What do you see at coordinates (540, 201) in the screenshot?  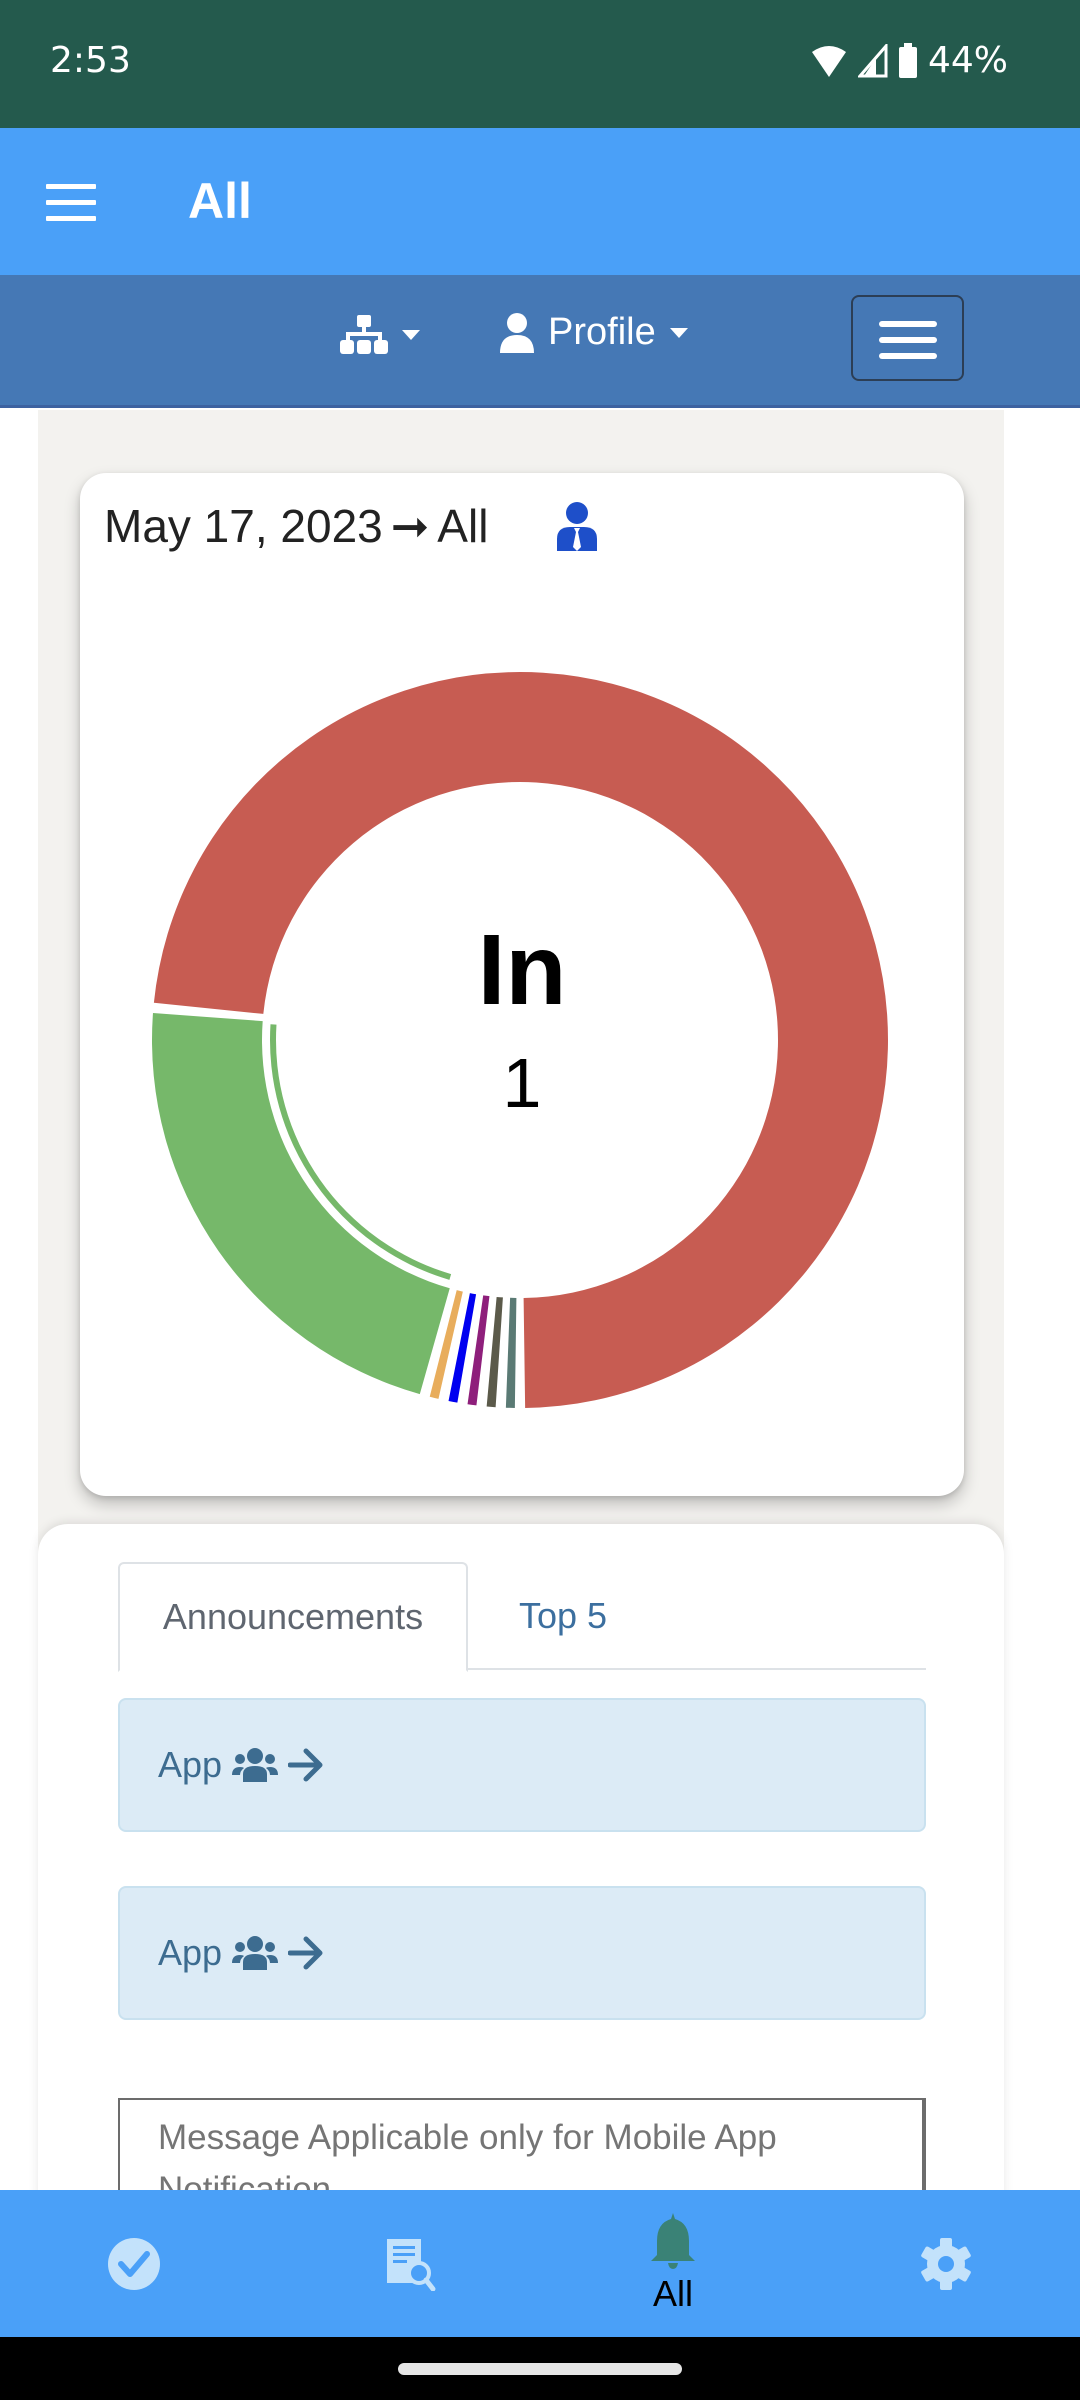 I see `app-bar: All` at bounding box center [540, 201].